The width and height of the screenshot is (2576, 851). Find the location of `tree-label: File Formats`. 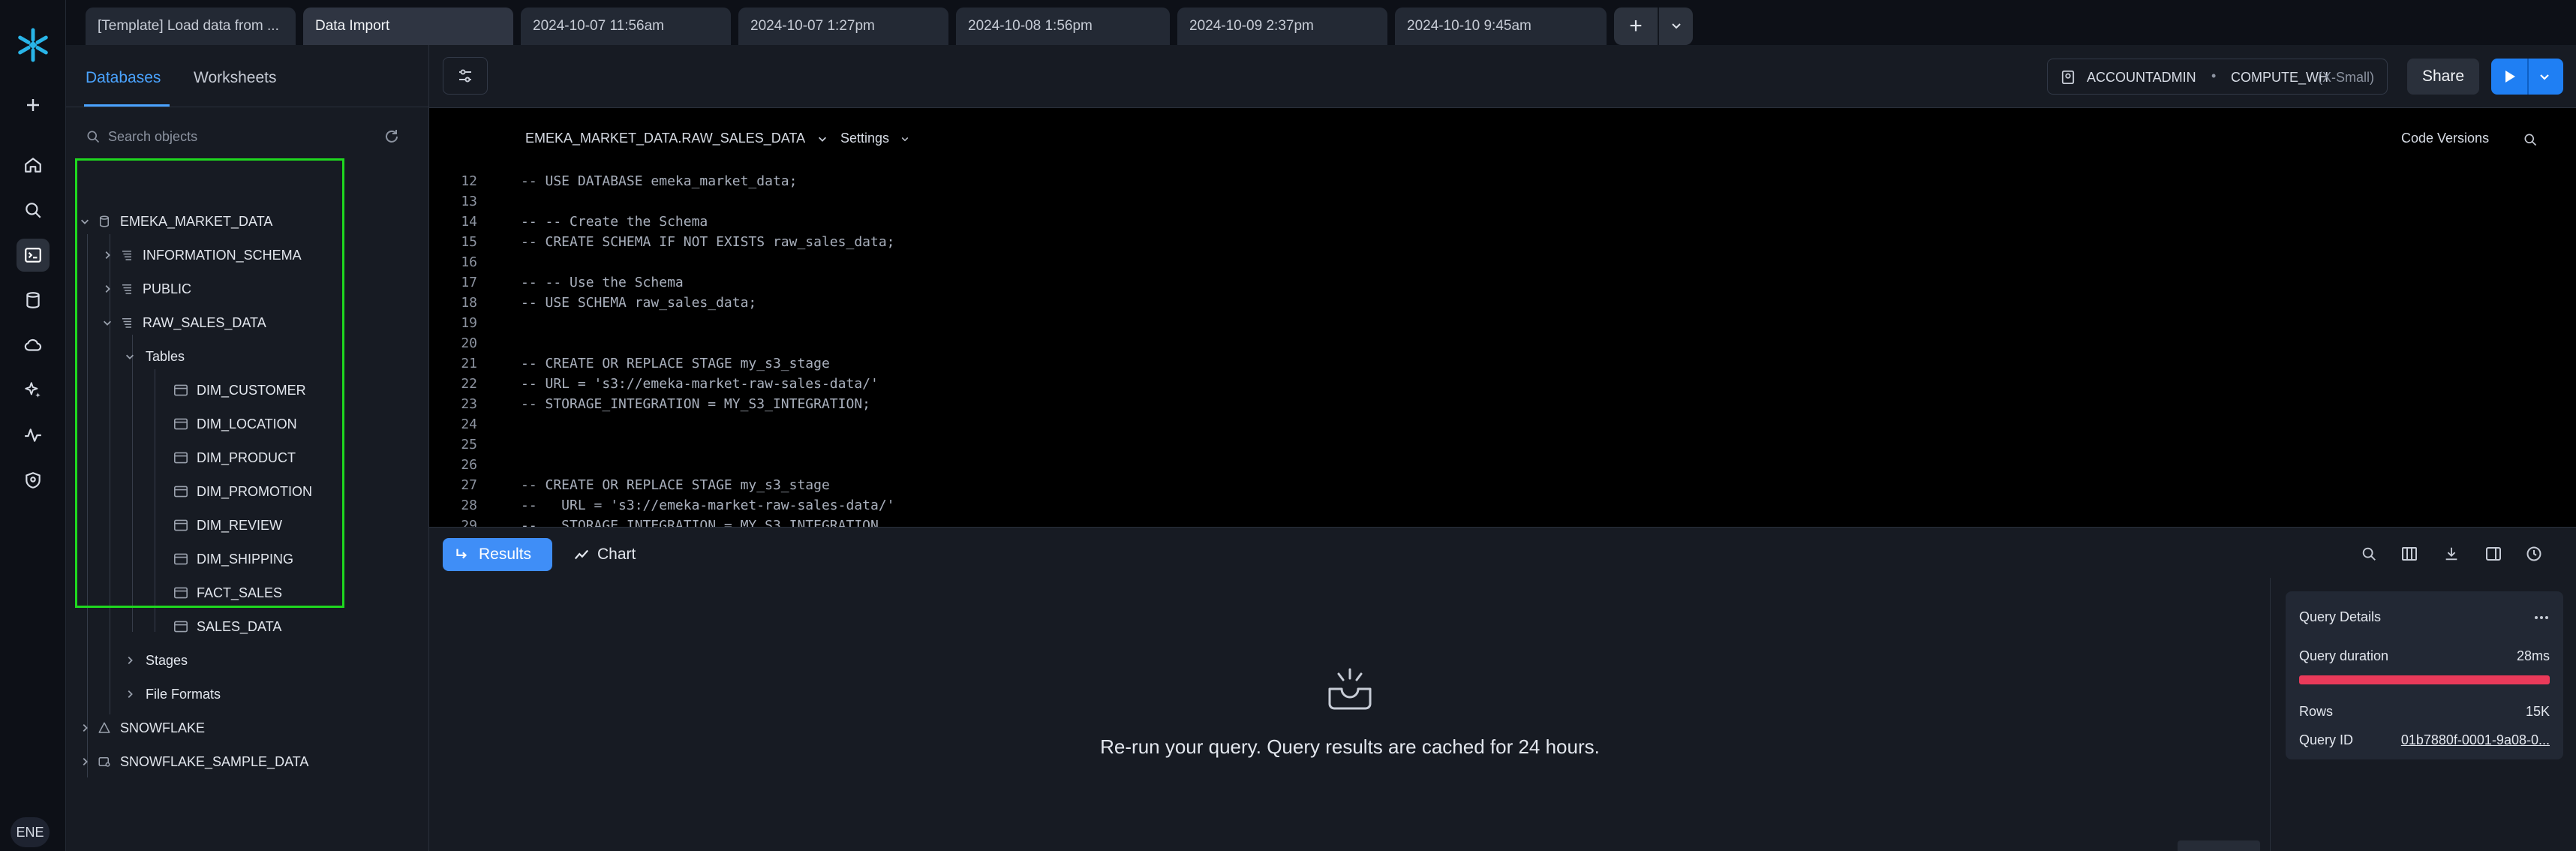

tree-label: File Formats is located at coordinates (183, 694).